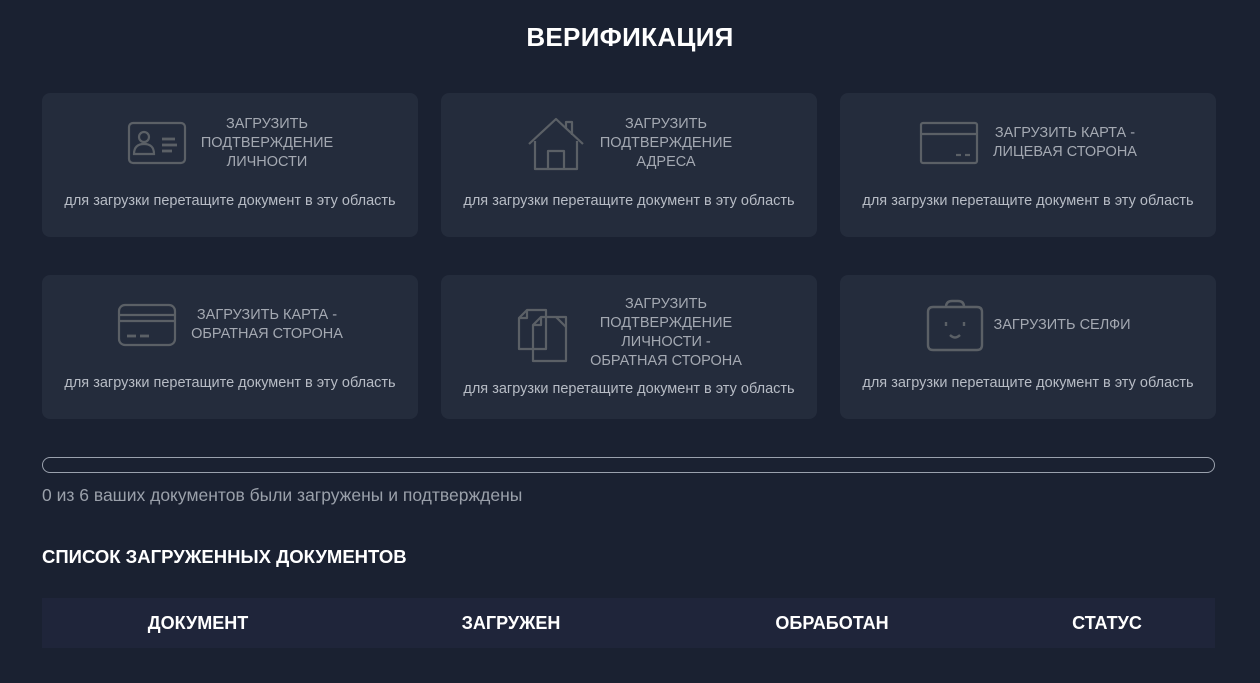  I want to click on card-front-icon, so click(949, 143).